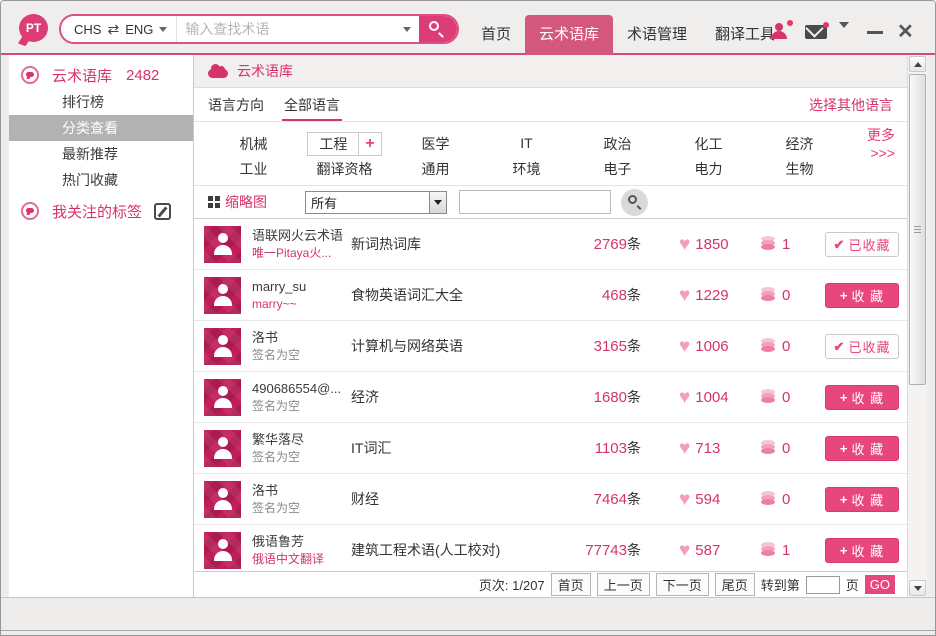 This screenshot has height=636, width=936. I want to click on minimize-button, so click(875, 32).